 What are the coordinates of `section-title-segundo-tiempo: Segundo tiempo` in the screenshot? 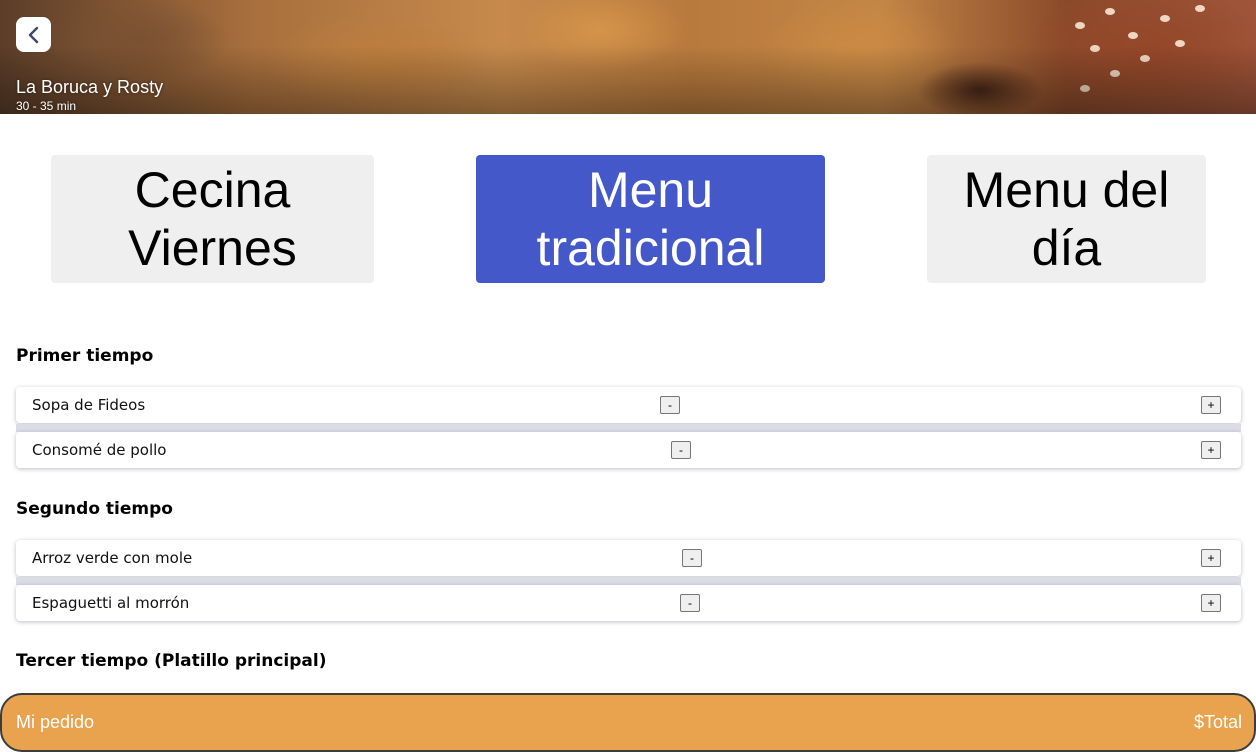 It's located at (94, 509).